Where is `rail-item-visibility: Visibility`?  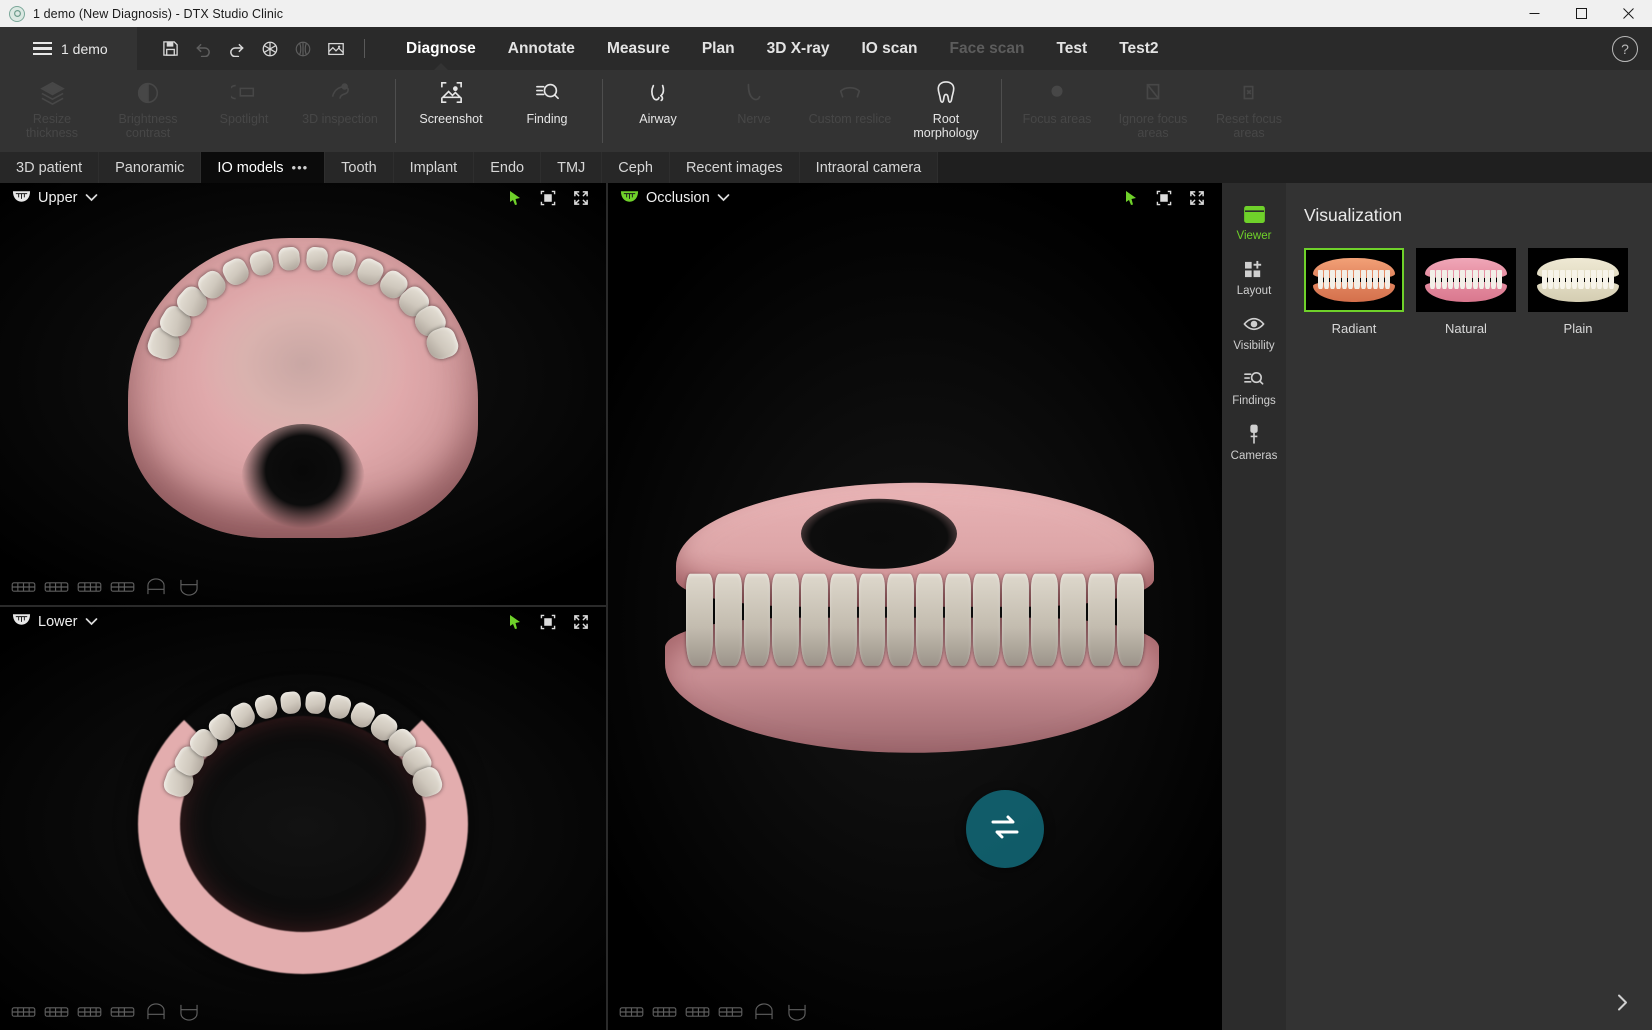 rail-item-visibility: Visibility is located at coordinates (1254, 332).